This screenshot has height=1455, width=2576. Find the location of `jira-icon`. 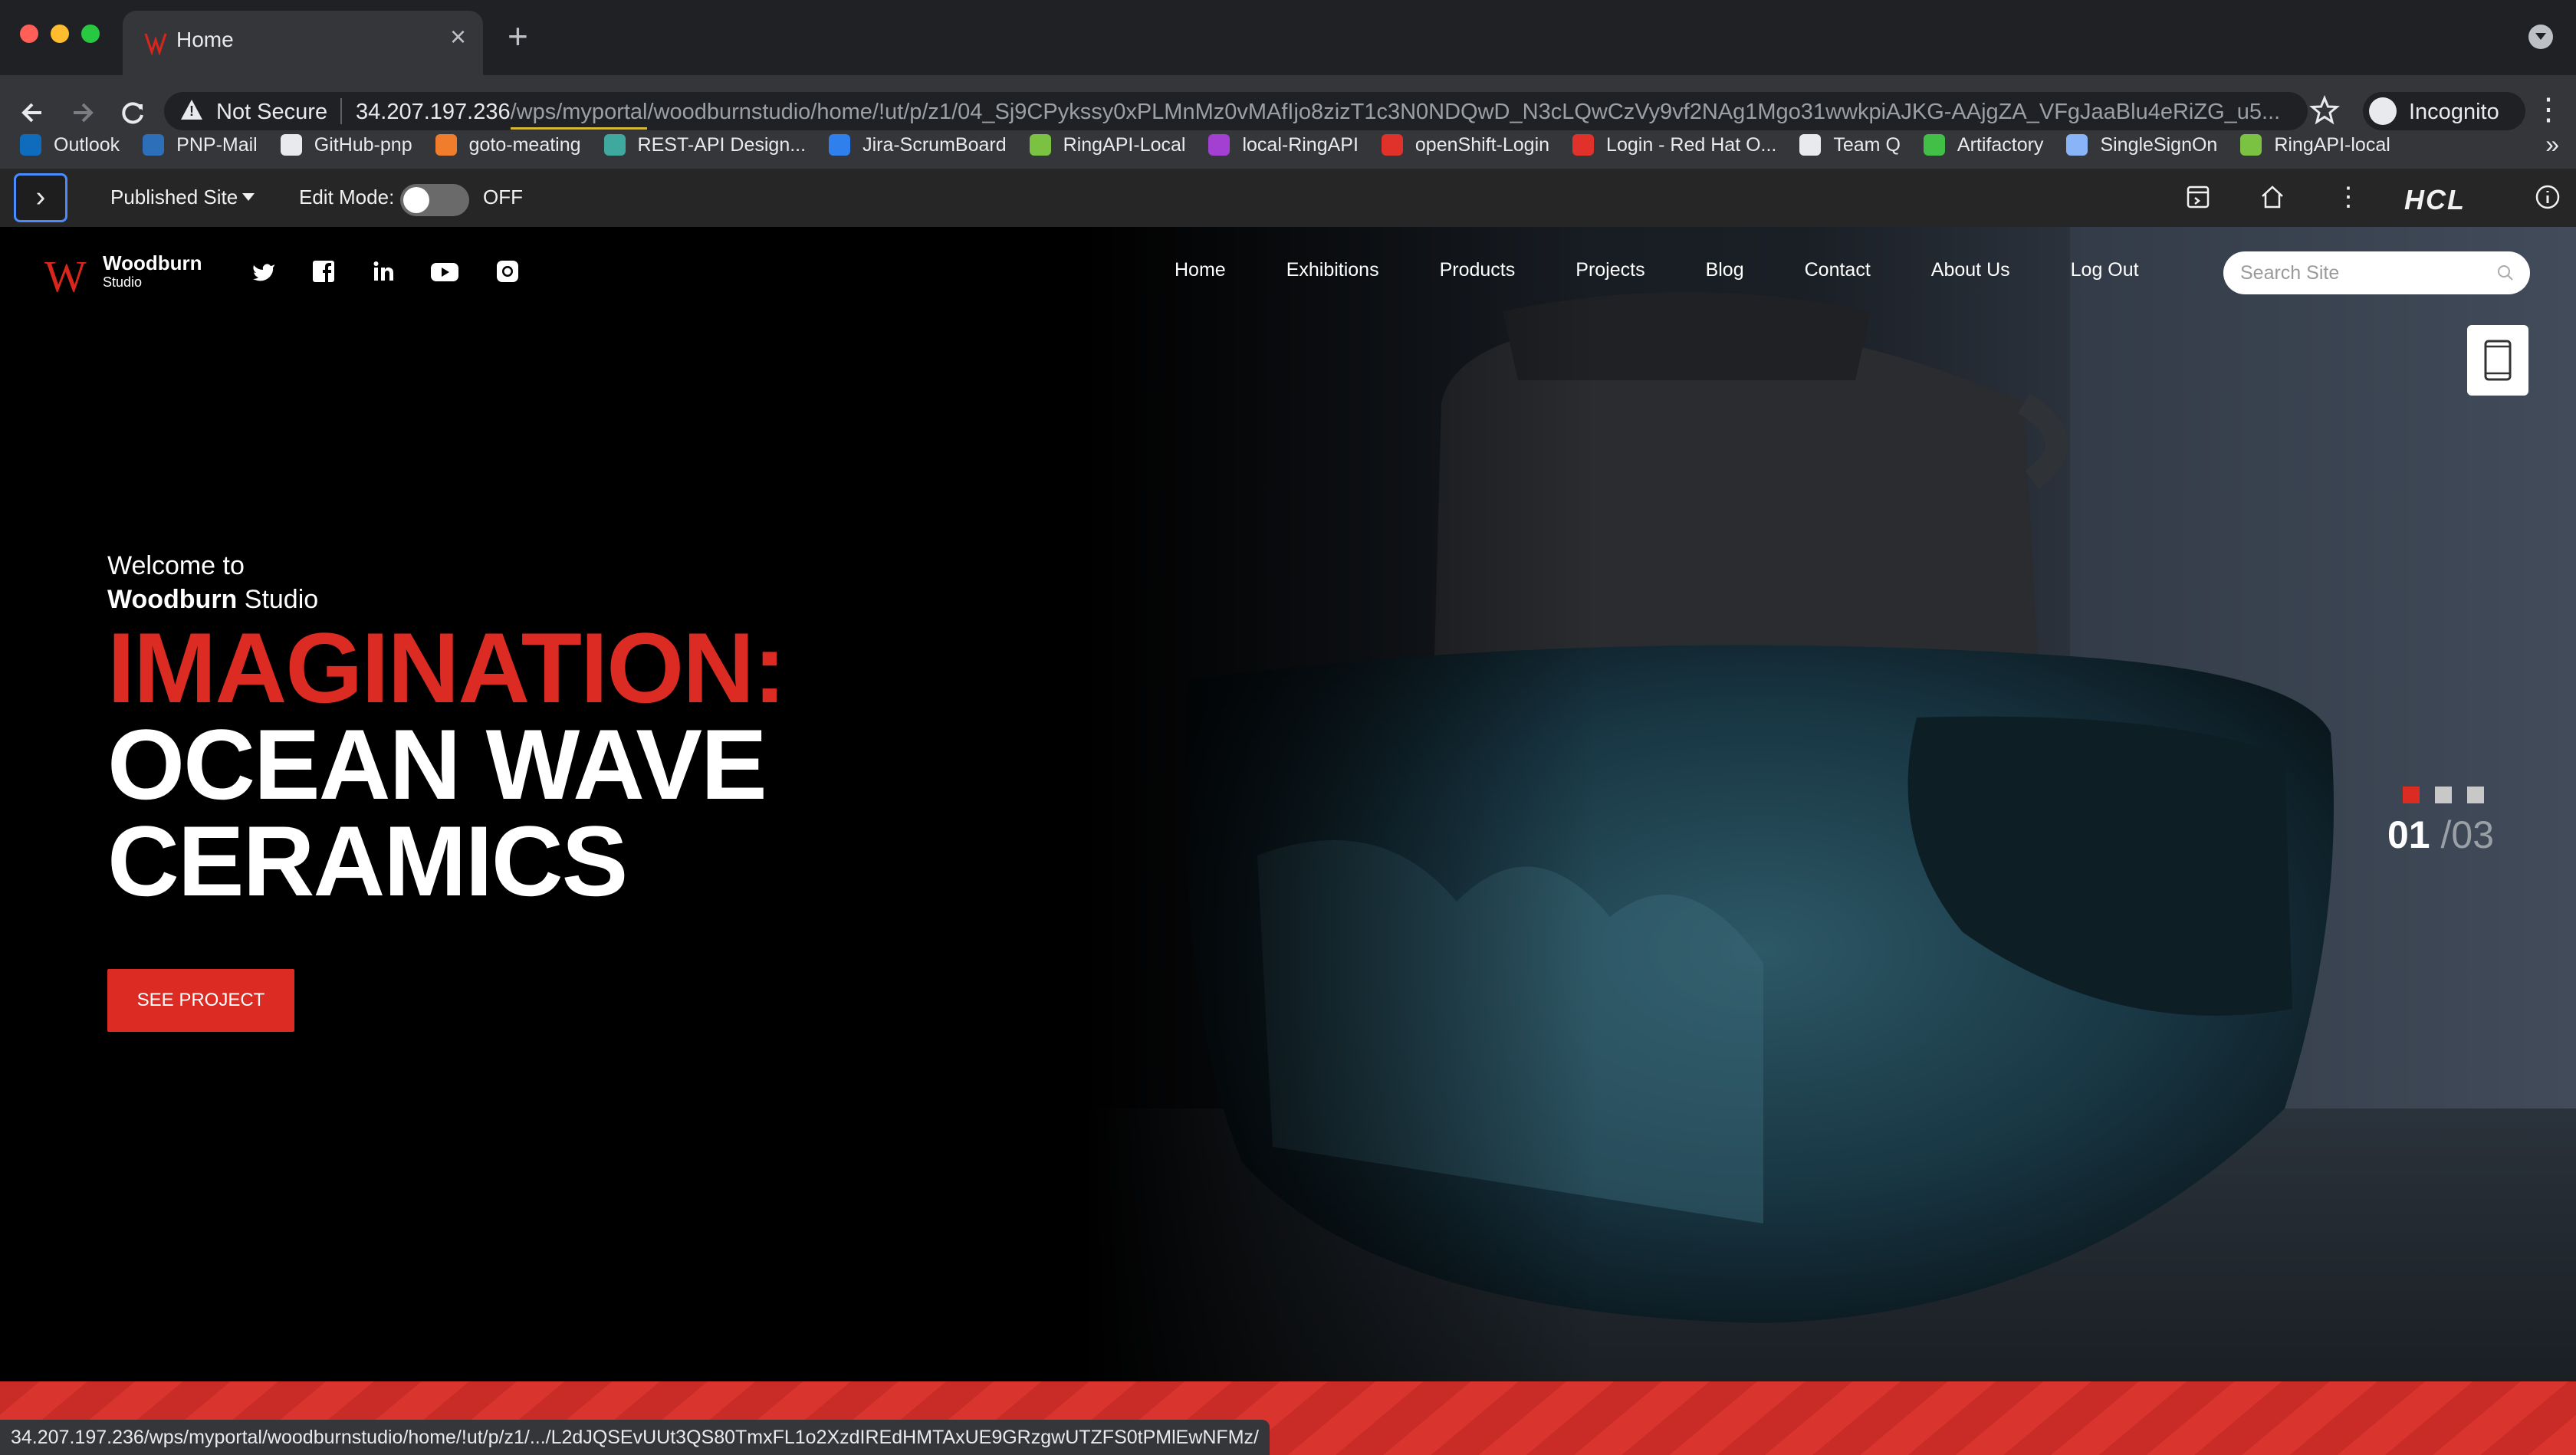

jira-icon is located at coordinates (840, 145).